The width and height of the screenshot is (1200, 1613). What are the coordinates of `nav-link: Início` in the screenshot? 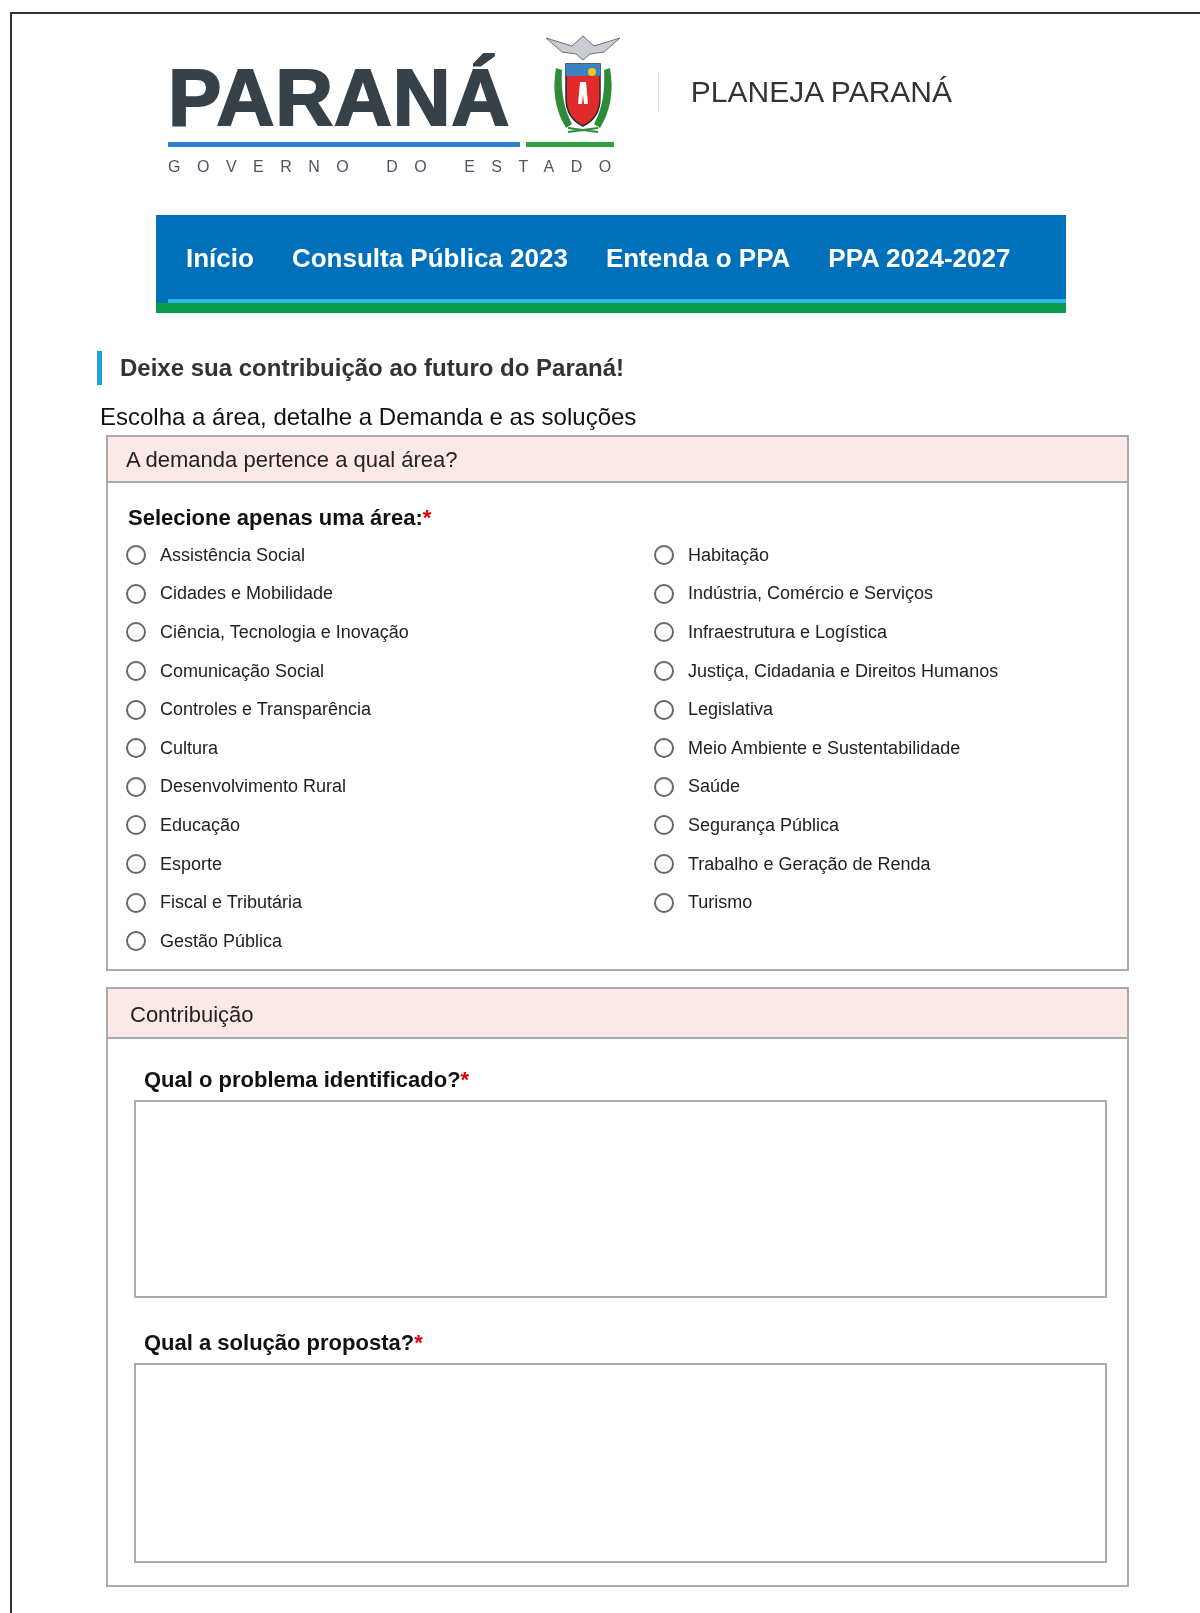 It's located at (220, 258).